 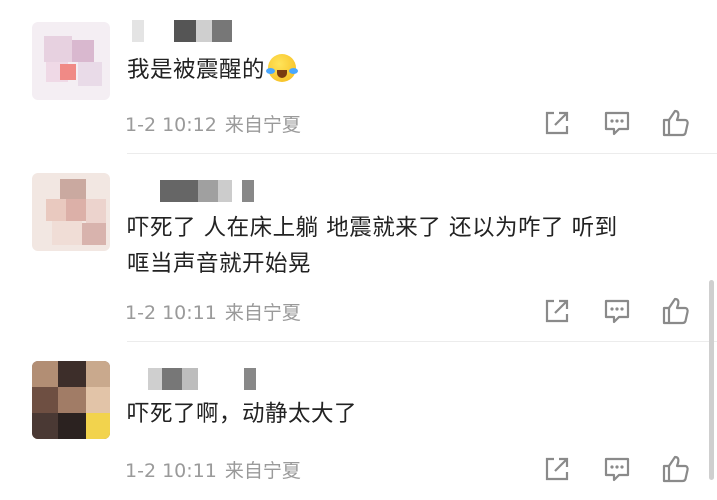 I want to click on comment-text-content: 我是被震醒的, so click(x=196, y=70).